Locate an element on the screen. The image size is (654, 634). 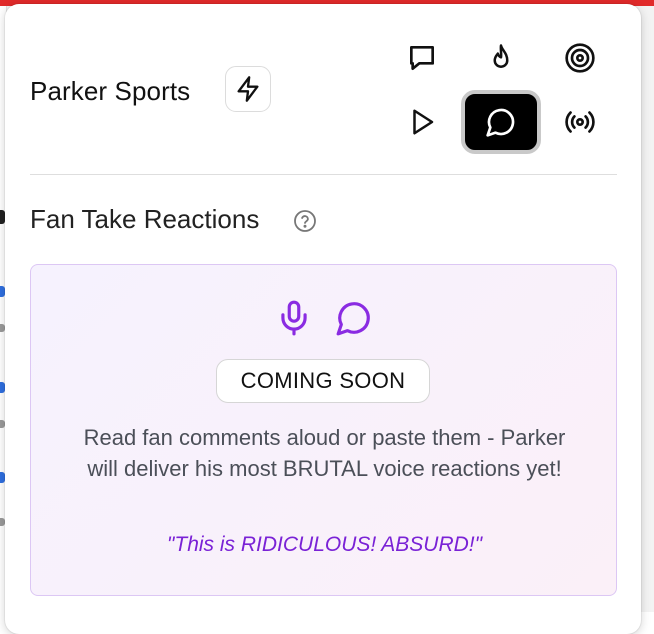
flame-icon is located at coordinates (501, 58).